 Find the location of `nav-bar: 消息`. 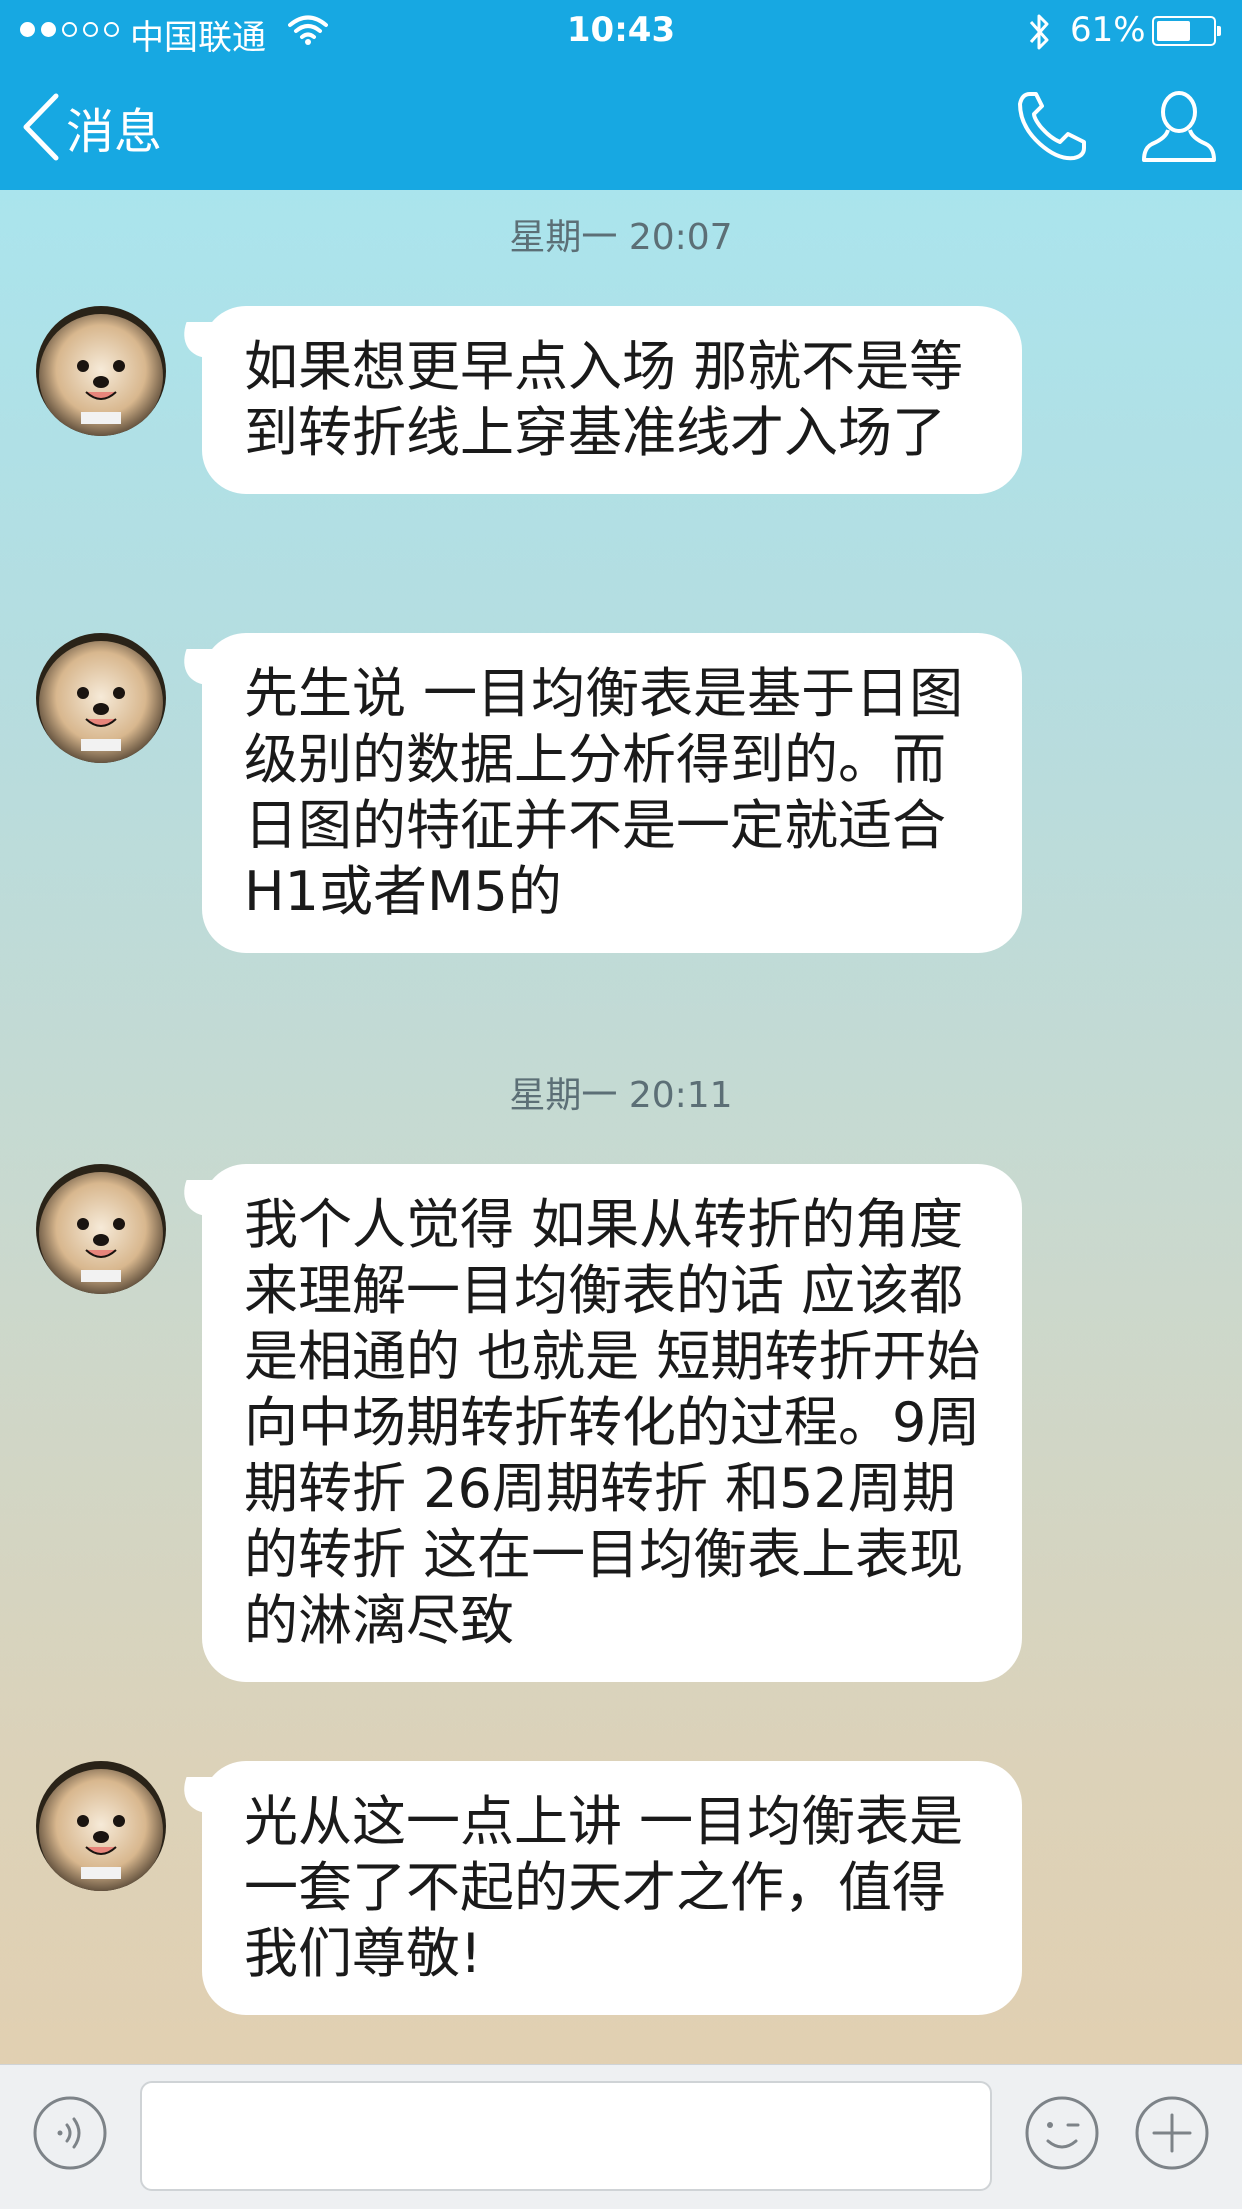

nav-bar: 消息 is located at coordinates (621, 127).